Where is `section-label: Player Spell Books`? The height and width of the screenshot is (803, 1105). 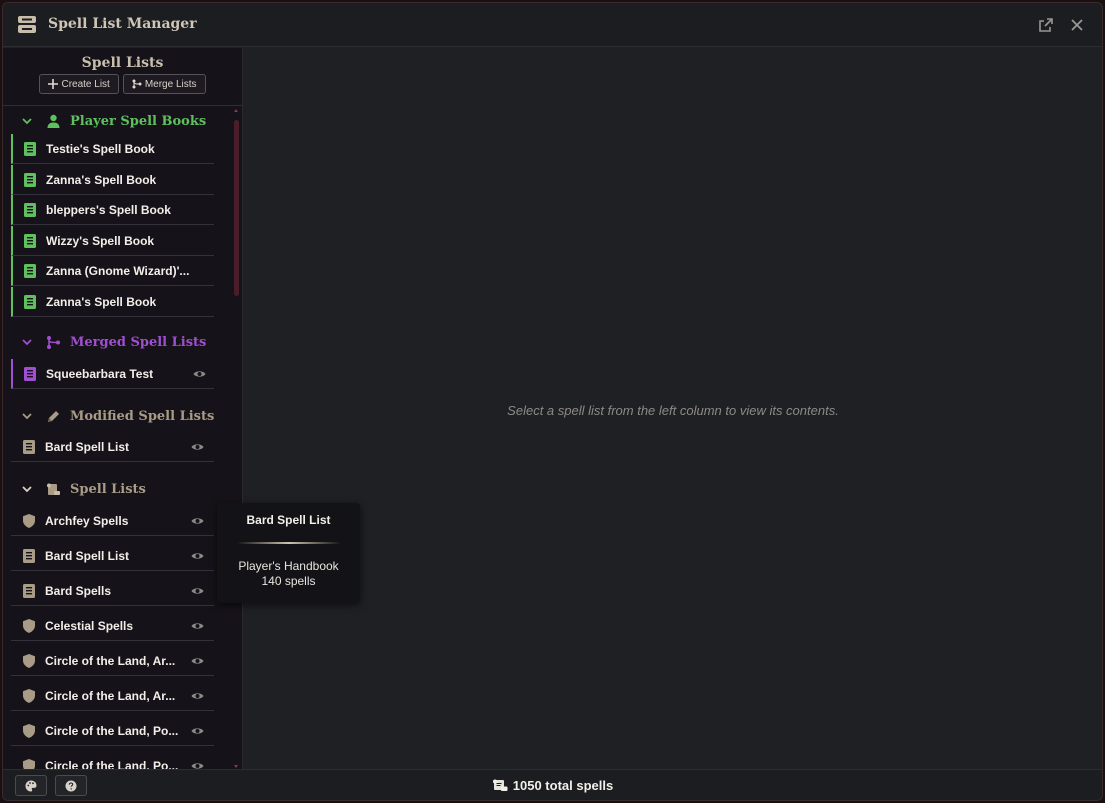
section-label: Player Spell Books is located at coordinates (138, 121).